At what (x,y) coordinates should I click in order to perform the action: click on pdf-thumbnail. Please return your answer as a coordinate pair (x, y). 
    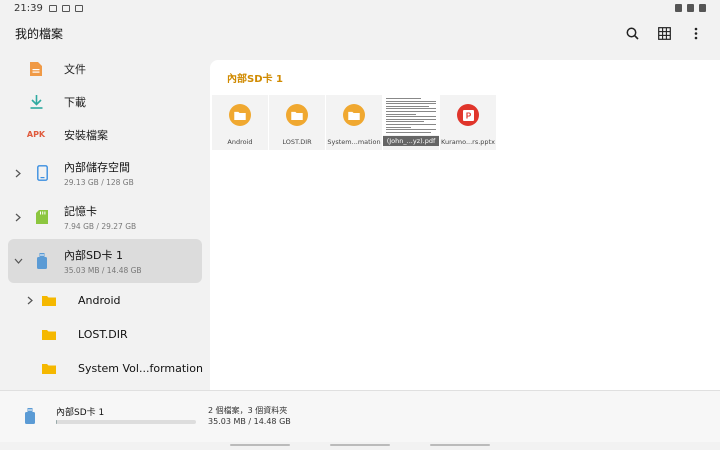
    Looking at the image, I should click on (411, 115).